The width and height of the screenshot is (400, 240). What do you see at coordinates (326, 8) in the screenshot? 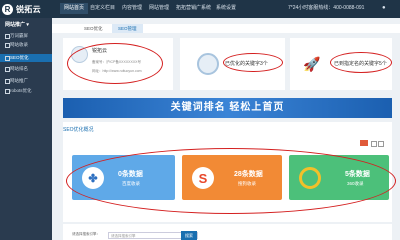
I see `hotline-text: 7*24小时客服热线：400-0088-091` at bounding box center [326, 8].